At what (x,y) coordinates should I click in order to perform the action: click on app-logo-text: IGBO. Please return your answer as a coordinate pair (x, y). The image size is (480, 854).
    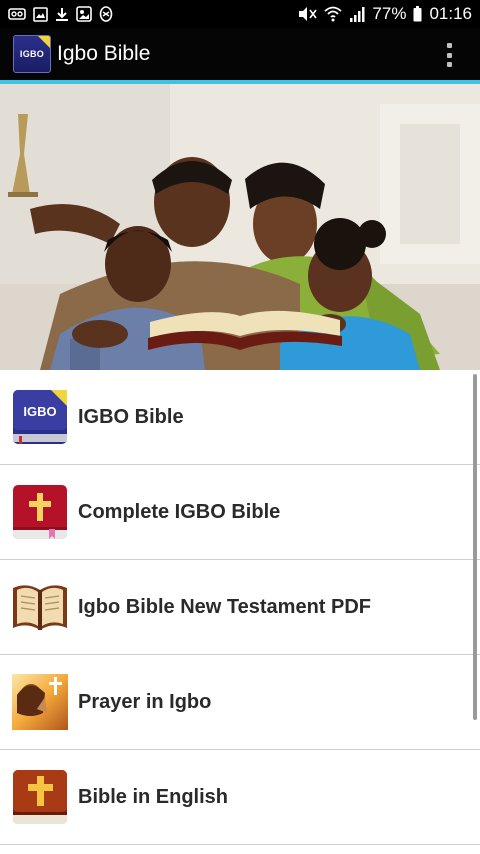
    Looking at the image, I should click on (32, 54).